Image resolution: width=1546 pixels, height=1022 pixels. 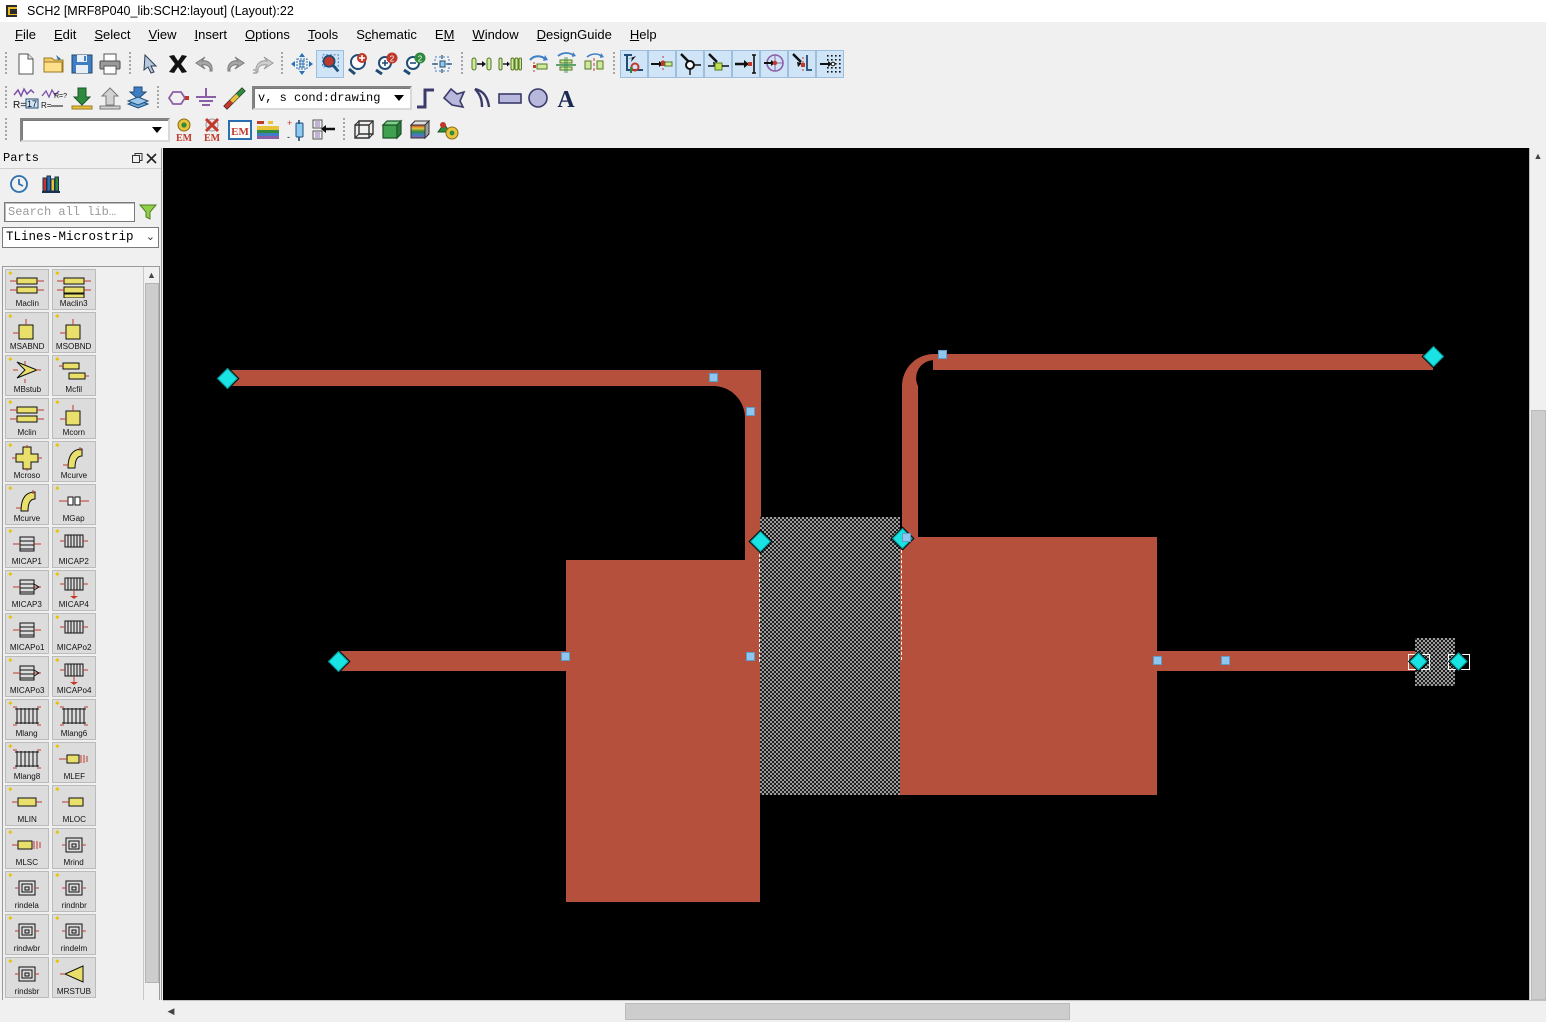 What do you see at coordinates (206, 98) in the screenshot?
I see `insert-ground-icon` at bounding box center [206, 98].